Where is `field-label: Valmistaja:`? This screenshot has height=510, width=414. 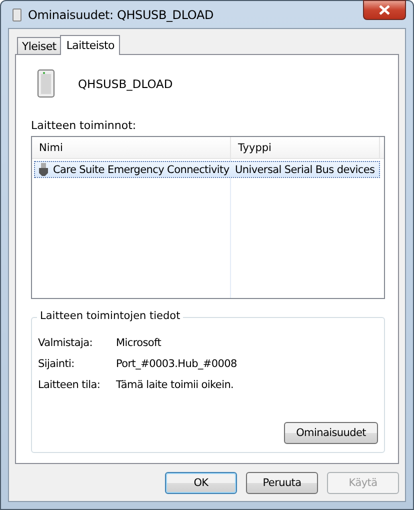 field-label: Valmistaja: is located at coordinates (66, 342).